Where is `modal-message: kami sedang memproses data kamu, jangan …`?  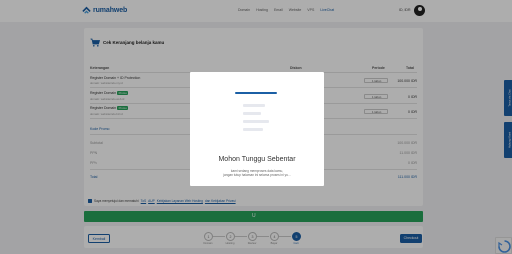
modal-message: kami sedang memproses data kamu, jangan … is located at coordinates (257, 173).